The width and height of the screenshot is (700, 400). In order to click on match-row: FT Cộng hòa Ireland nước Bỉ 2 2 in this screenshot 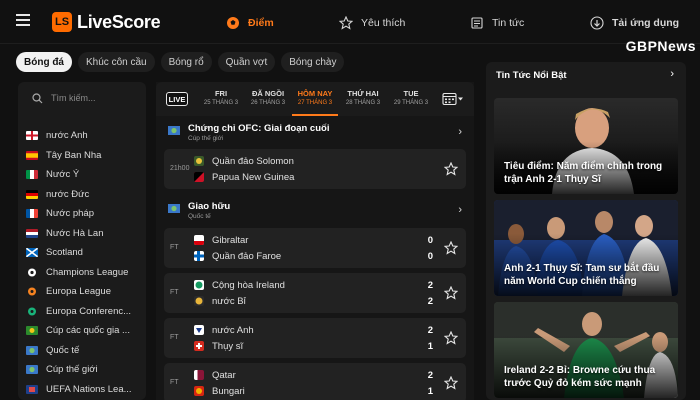, I will do `click(315, 293)`.